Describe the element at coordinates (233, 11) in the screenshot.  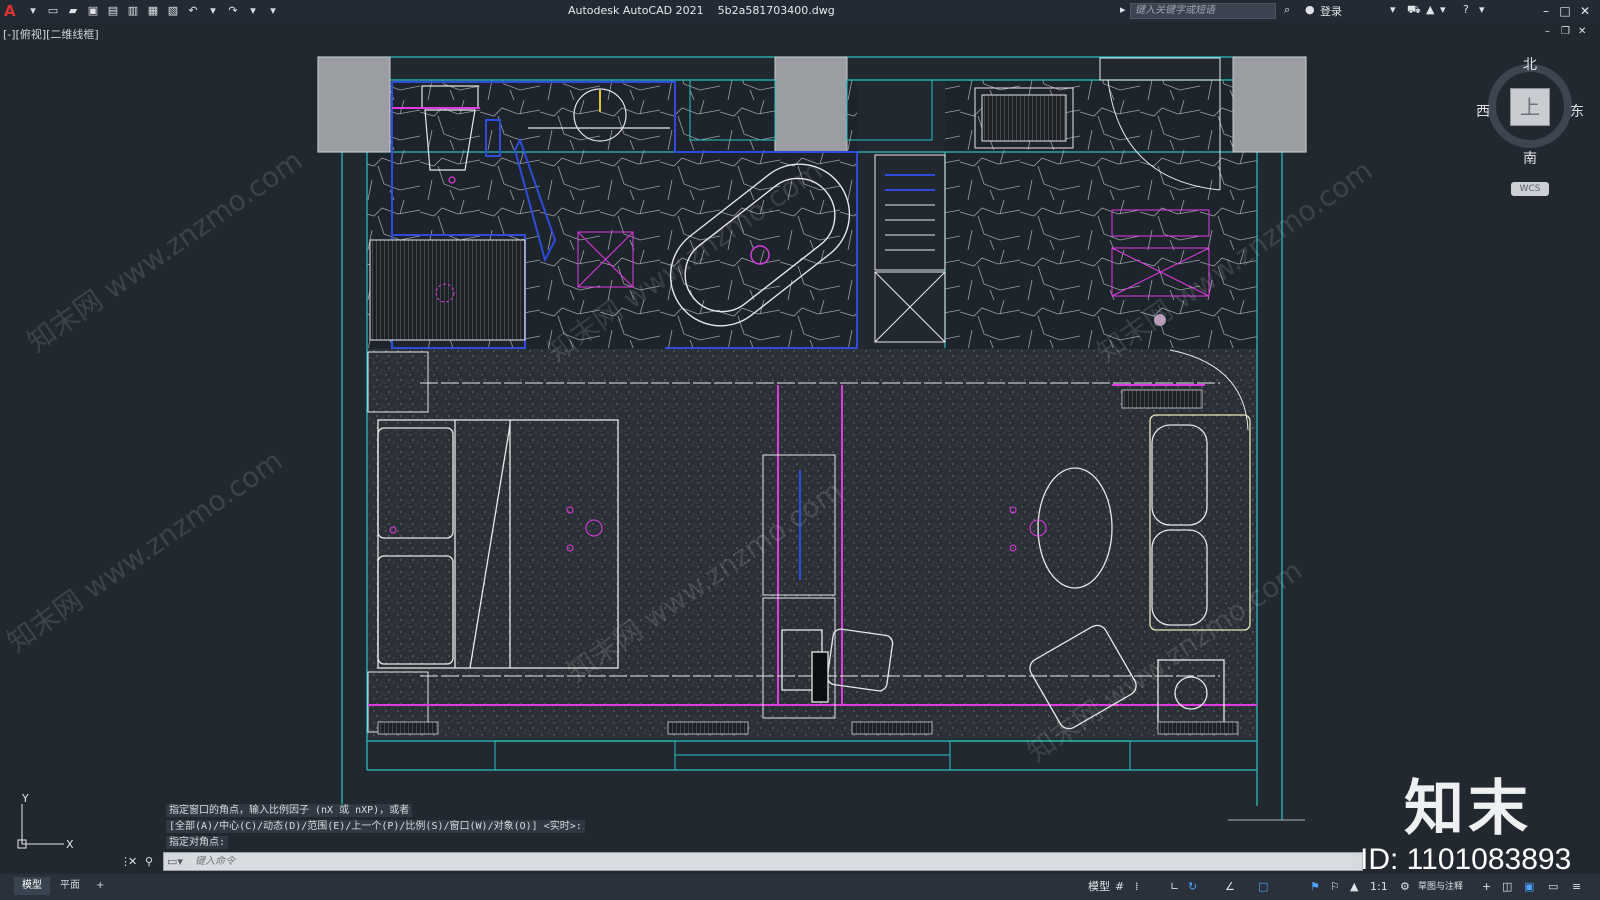
I see `redo-icon: ↷` at that location.